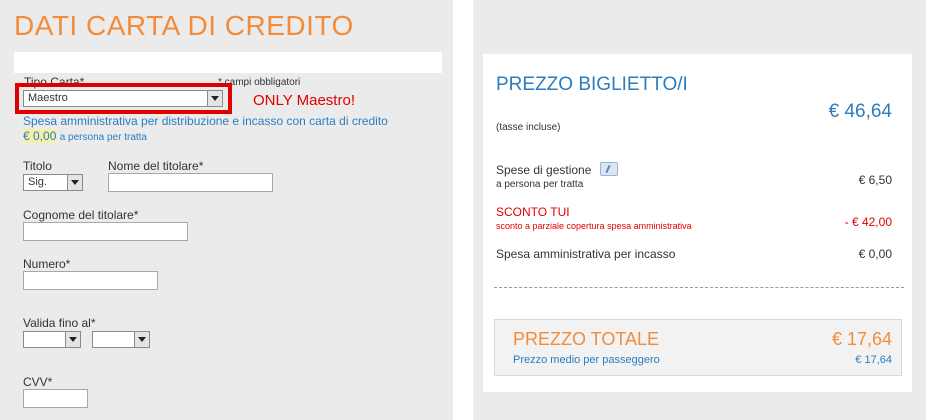 Image resolution: width=926 pixels, height=420 pixels. I want to click on price-title: PREZZO BIGLIETTO/I, so click(592, 84).